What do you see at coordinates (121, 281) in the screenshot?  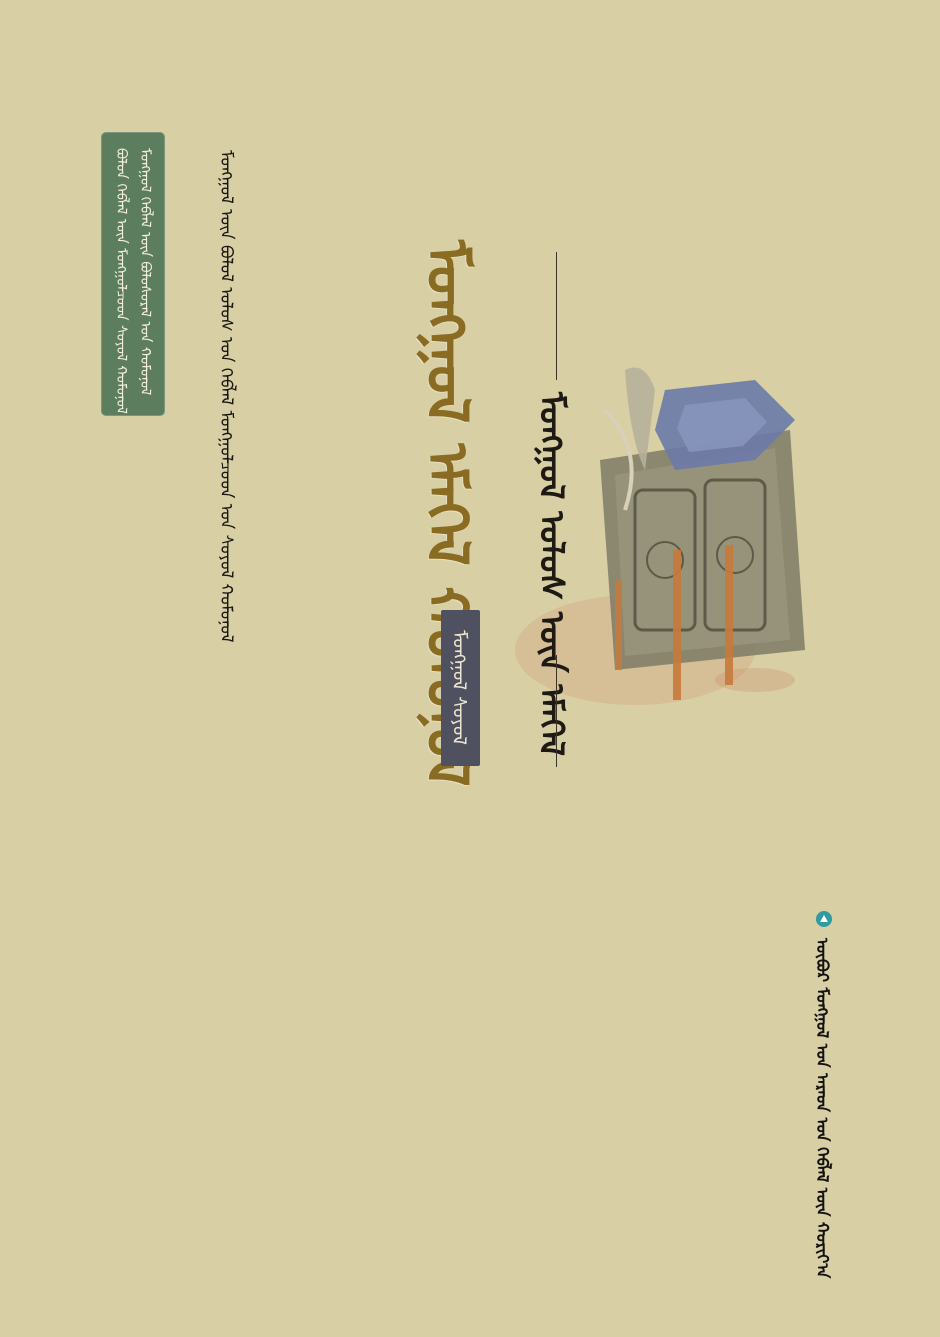 I see `collection-label-line-1: ᠪᠣᠯᠣᠨ ᠬᠡᠪᠯᠡᠯ ᠦᠨ ᠮᠣᠩᠭᠣᠯᠴᠤᠳ ᠰᠤᠶᠤᠯ ᠬᠣᠮᠣᠨᠣᠯ` at bounding box center [121, 281].